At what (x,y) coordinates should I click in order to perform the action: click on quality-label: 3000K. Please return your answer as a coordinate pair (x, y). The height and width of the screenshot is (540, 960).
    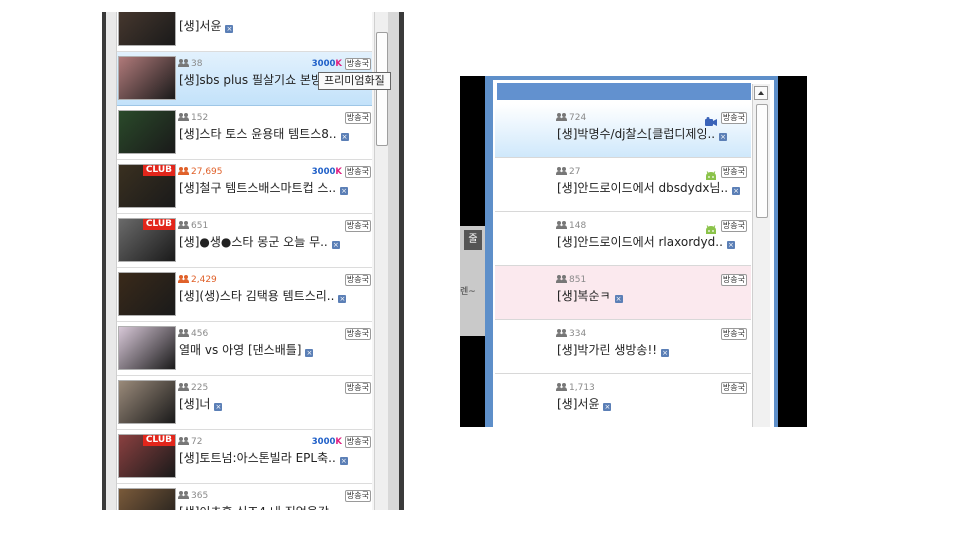
    Looking at the image, I should click on (327, 64).